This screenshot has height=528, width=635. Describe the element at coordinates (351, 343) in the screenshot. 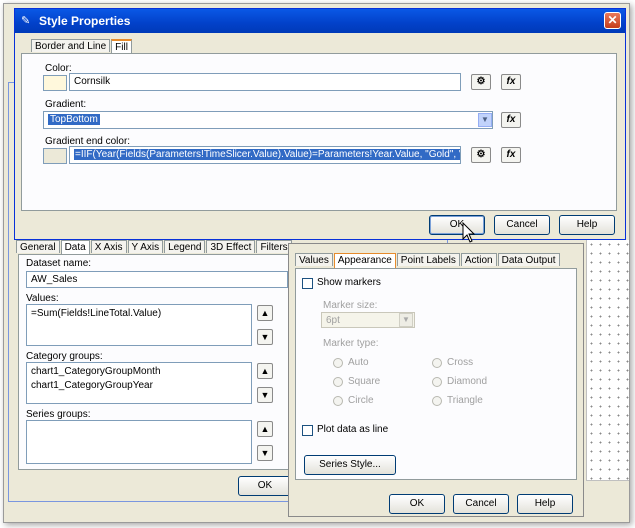

I see `marker-type-label: Marker type:` at that location.